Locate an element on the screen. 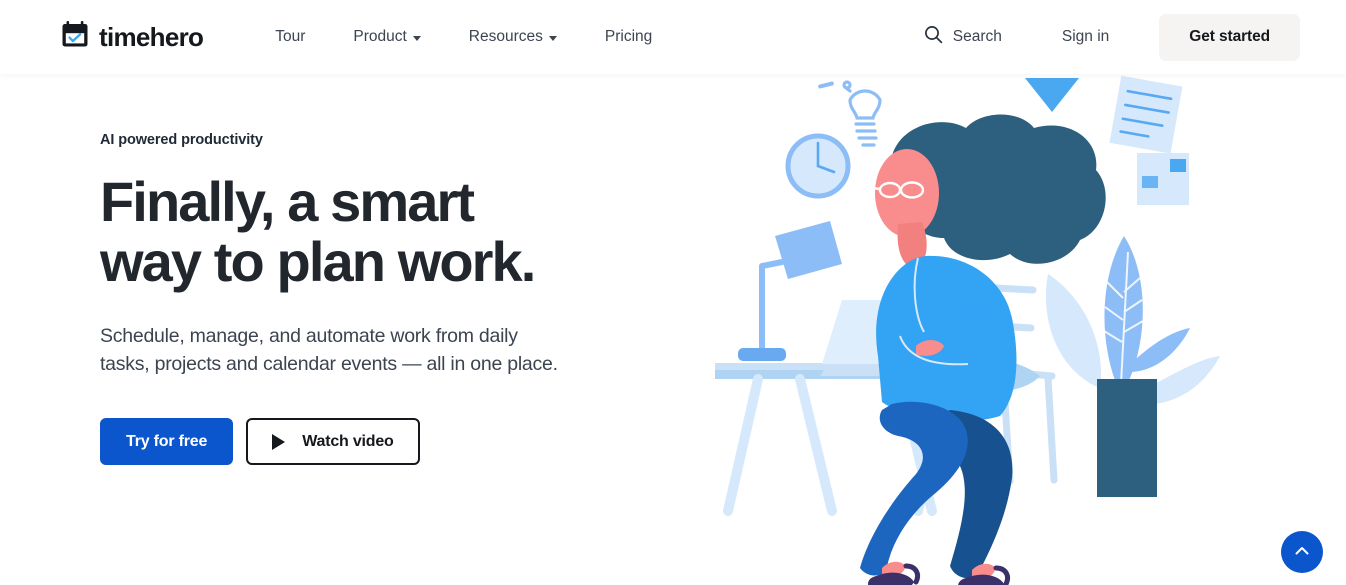  nav-item-pricing: Pricing is located at coordinates (628, 37).